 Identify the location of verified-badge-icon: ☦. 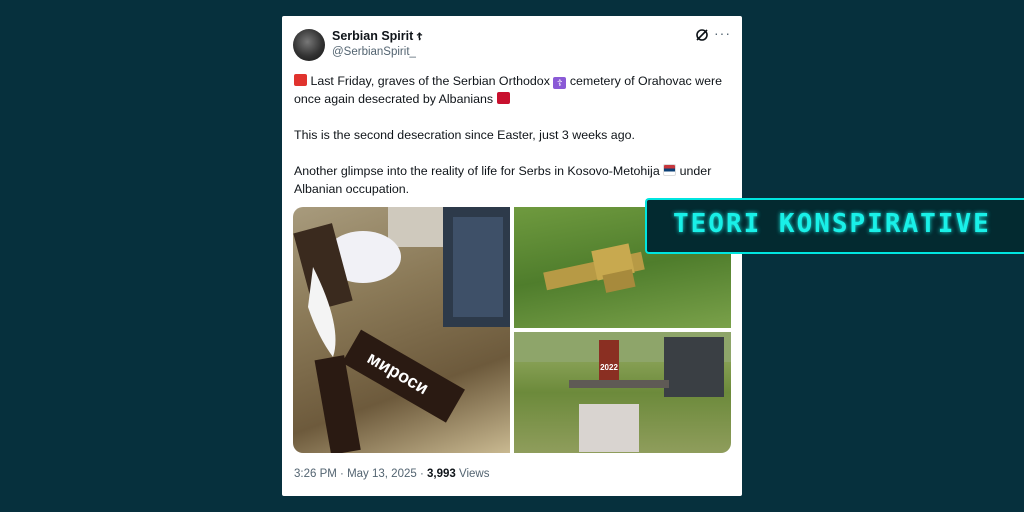
(419, 37).